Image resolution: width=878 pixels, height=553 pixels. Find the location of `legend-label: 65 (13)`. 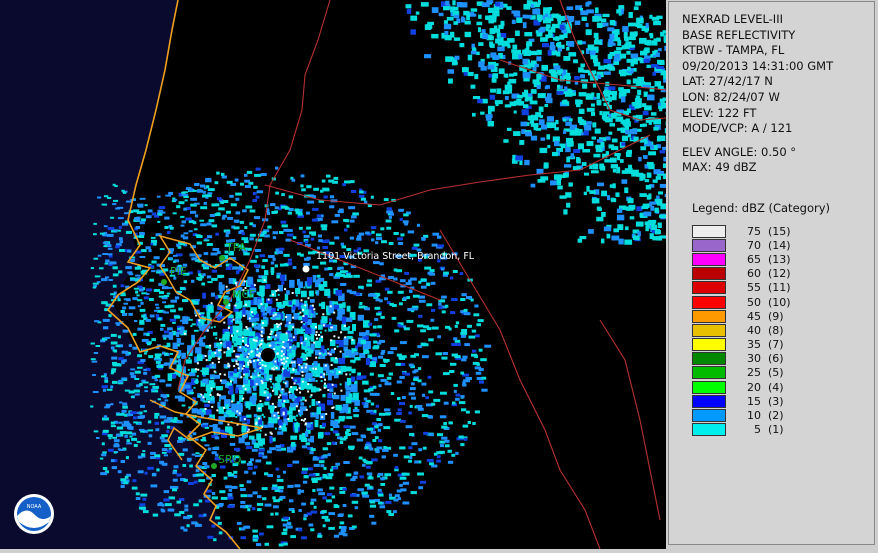

legend-label: 65 (13) is located at coordinates (765, 259).